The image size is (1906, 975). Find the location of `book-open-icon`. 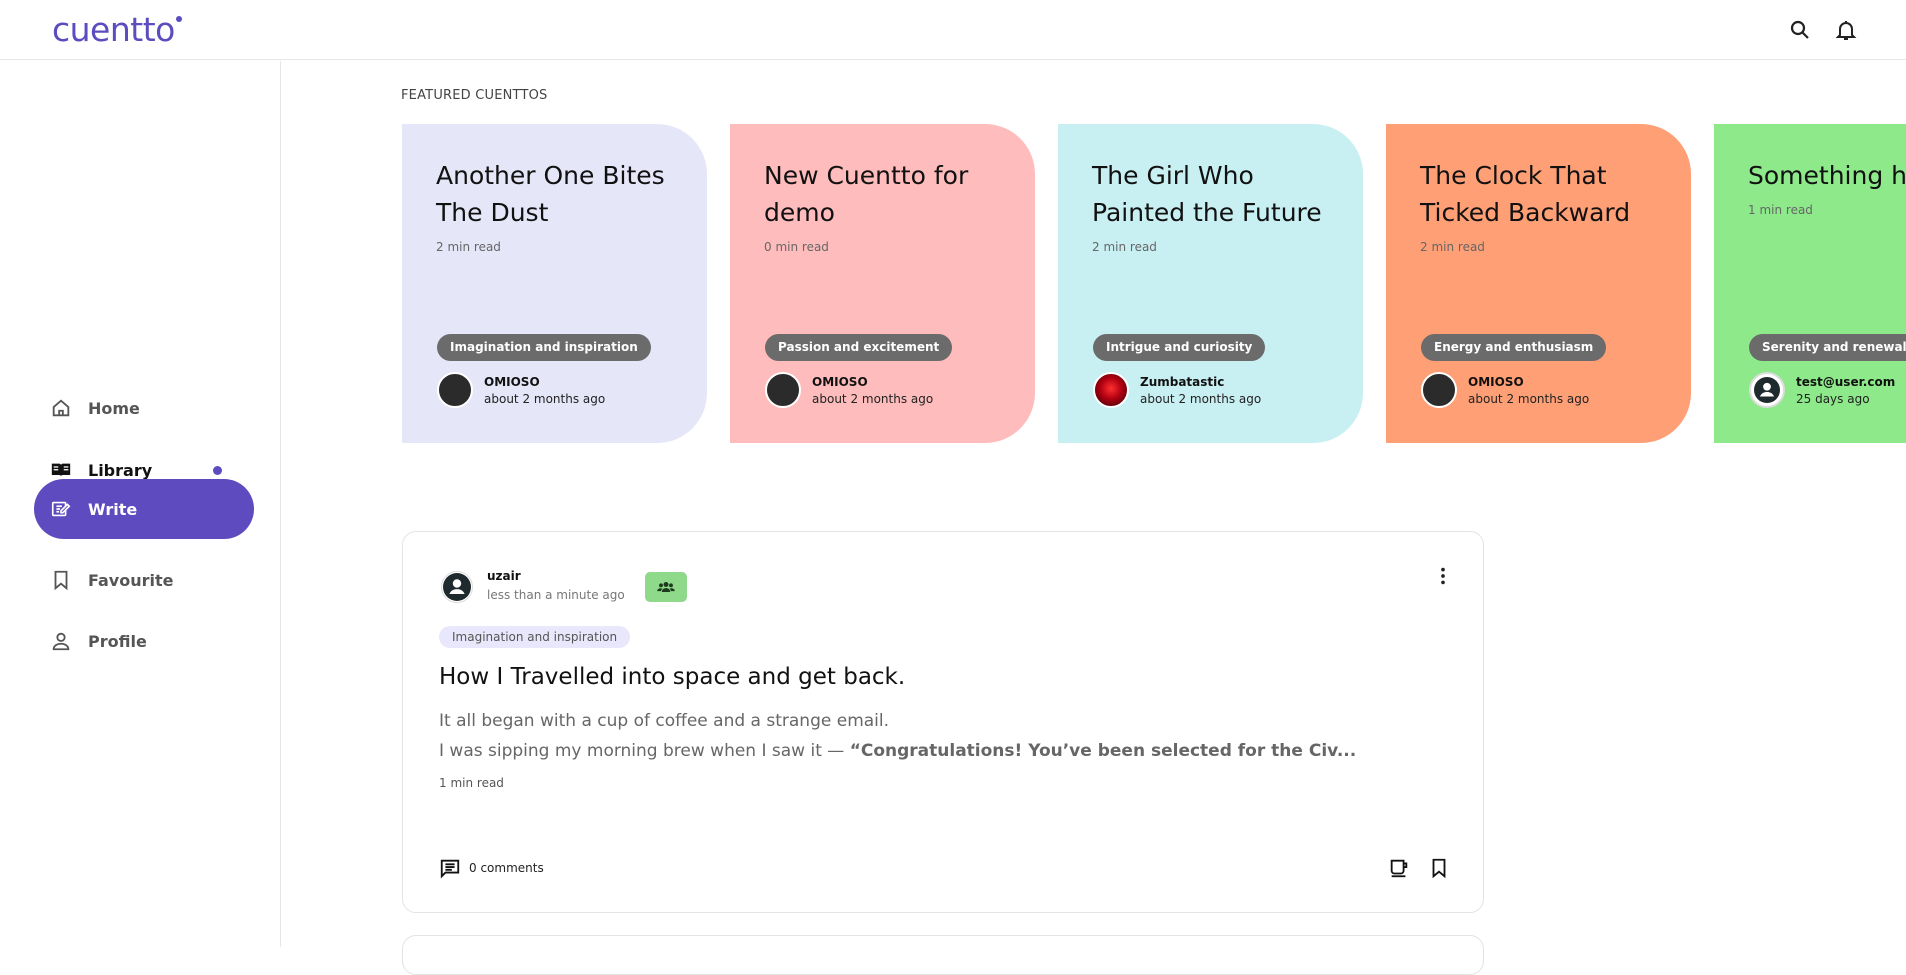

book-open-icon is located at coordinates (61, 470).